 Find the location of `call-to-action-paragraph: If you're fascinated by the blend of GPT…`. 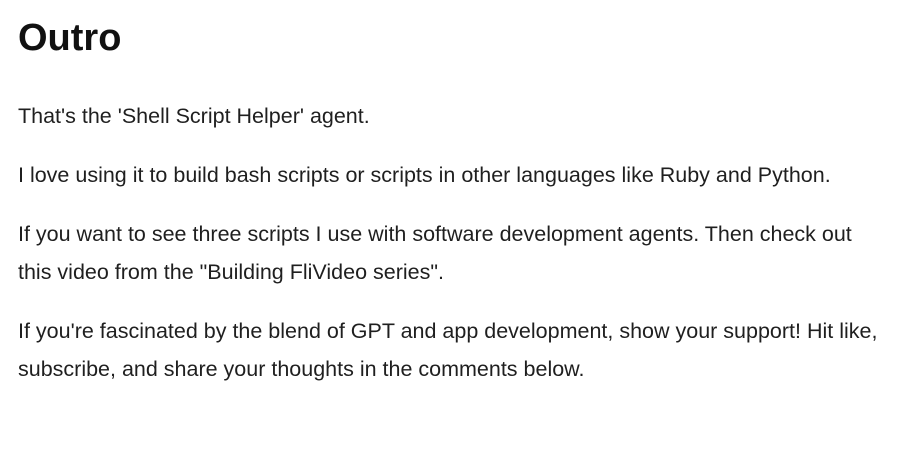

call-to-action-paragraph: If you're fascinated by the blend of GPT… is located at coordinates (448, 350).